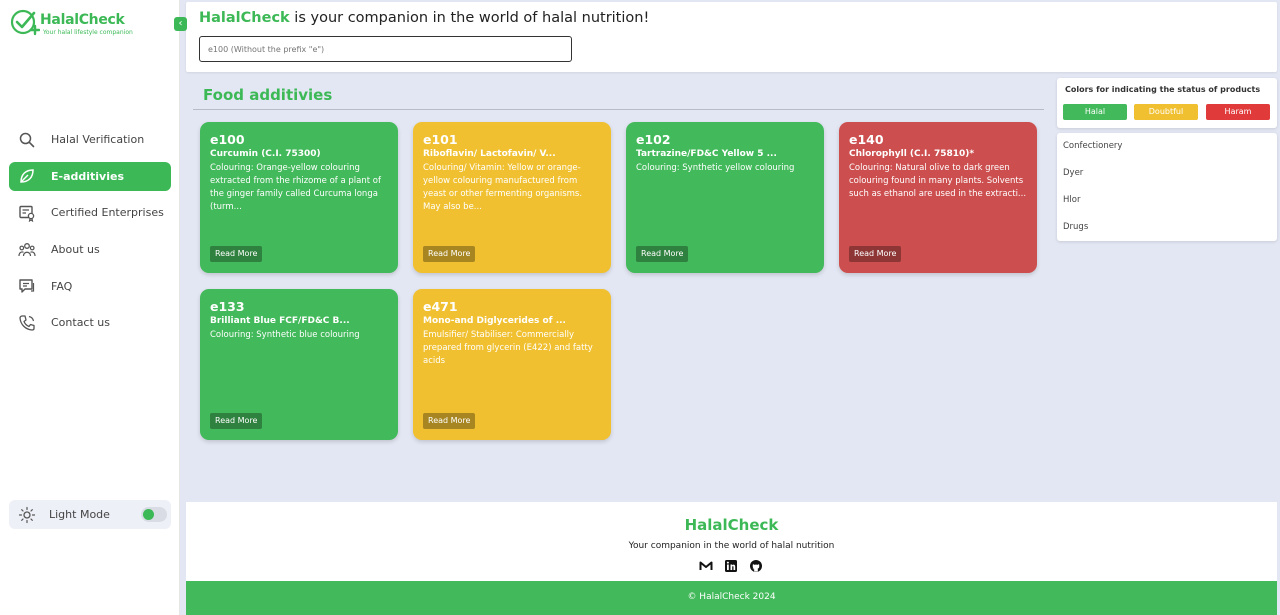 This screenshot has width=1280, height=615. Describe the element at coordinates (1238, 112) in the screenshot. I see `legend-haram: Haram` at that location.